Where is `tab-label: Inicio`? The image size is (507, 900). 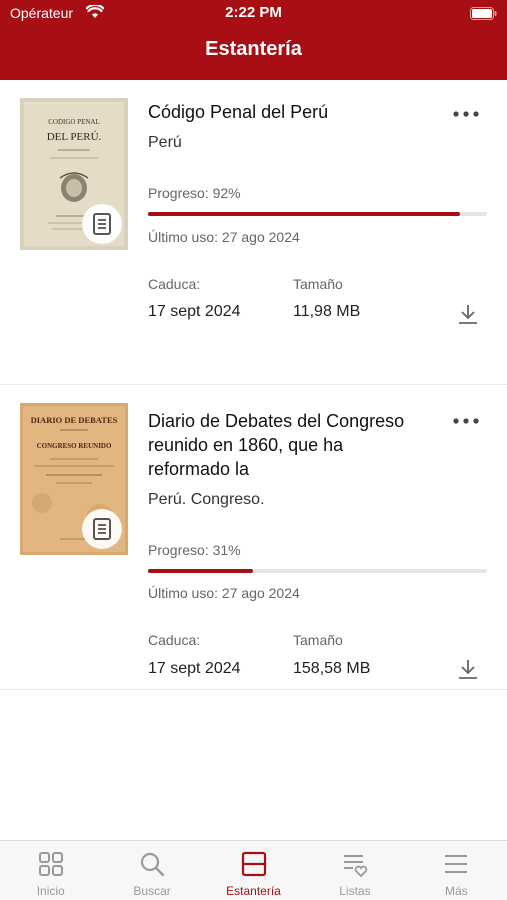 tab-label: Inicio is located at coordinates (50, 891).